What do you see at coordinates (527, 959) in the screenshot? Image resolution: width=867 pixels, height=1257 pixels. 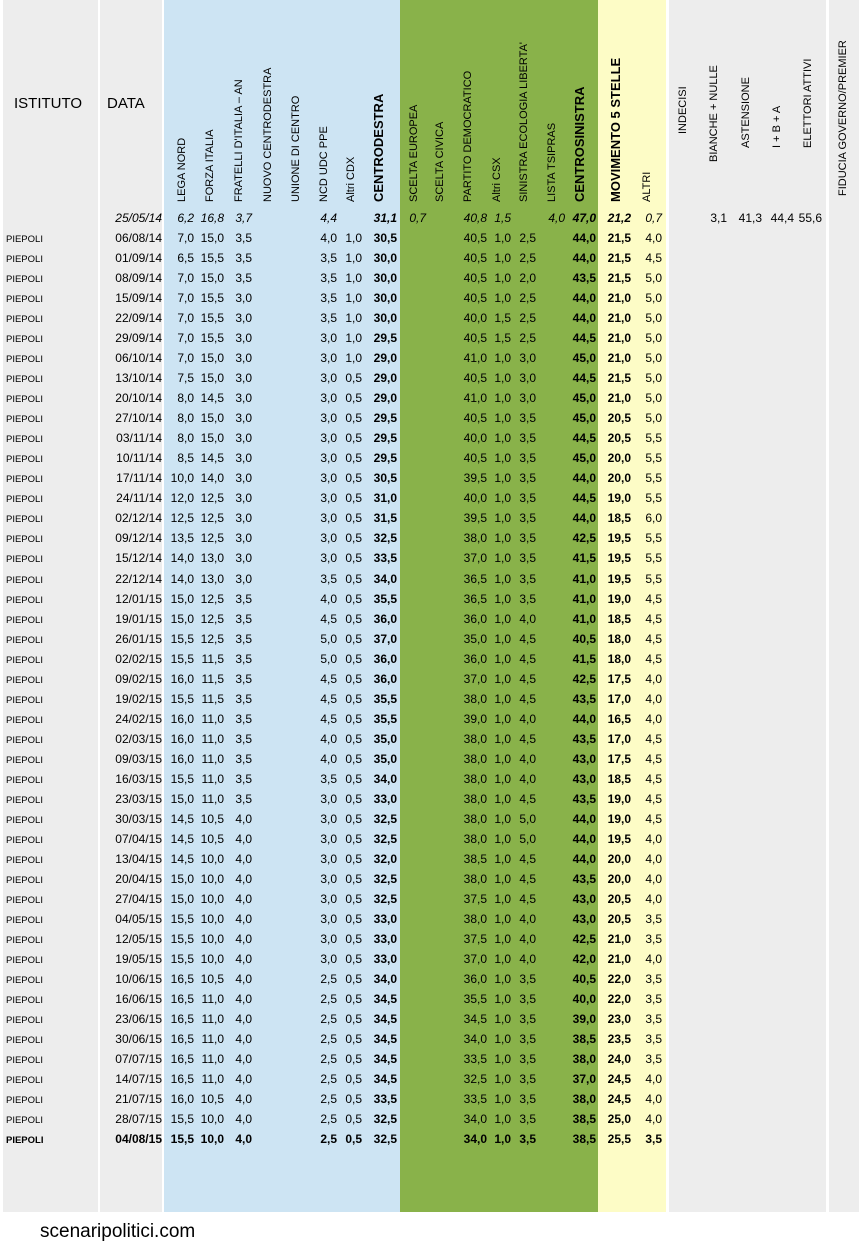 I see `cell-sel: 4,0` at bounding box center [527, 959].